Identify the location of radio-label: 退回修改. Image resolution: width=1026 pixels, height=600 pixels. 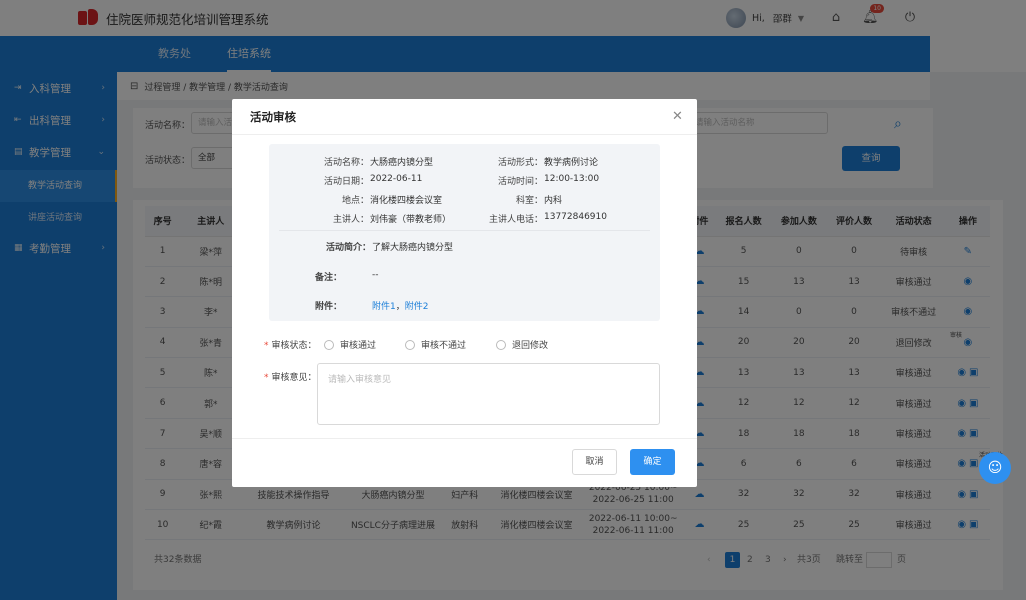
(530, 346).